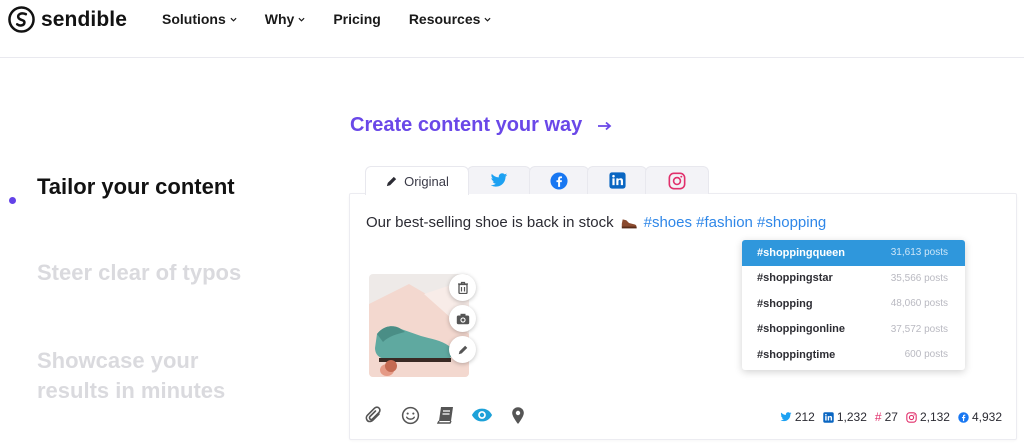 This screenshot has width=1024, height=444. Describe the element at coordinates (785, 303) in the screenshot. I see `suggestion-tag: #shopping` at that location.